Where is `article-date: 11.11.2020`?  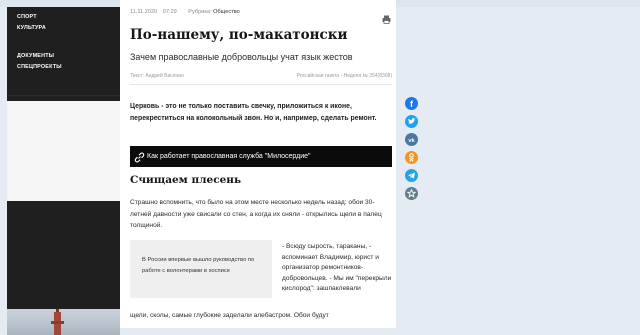 article-date: 11.11.2020 is located at coordinates (144, 12).